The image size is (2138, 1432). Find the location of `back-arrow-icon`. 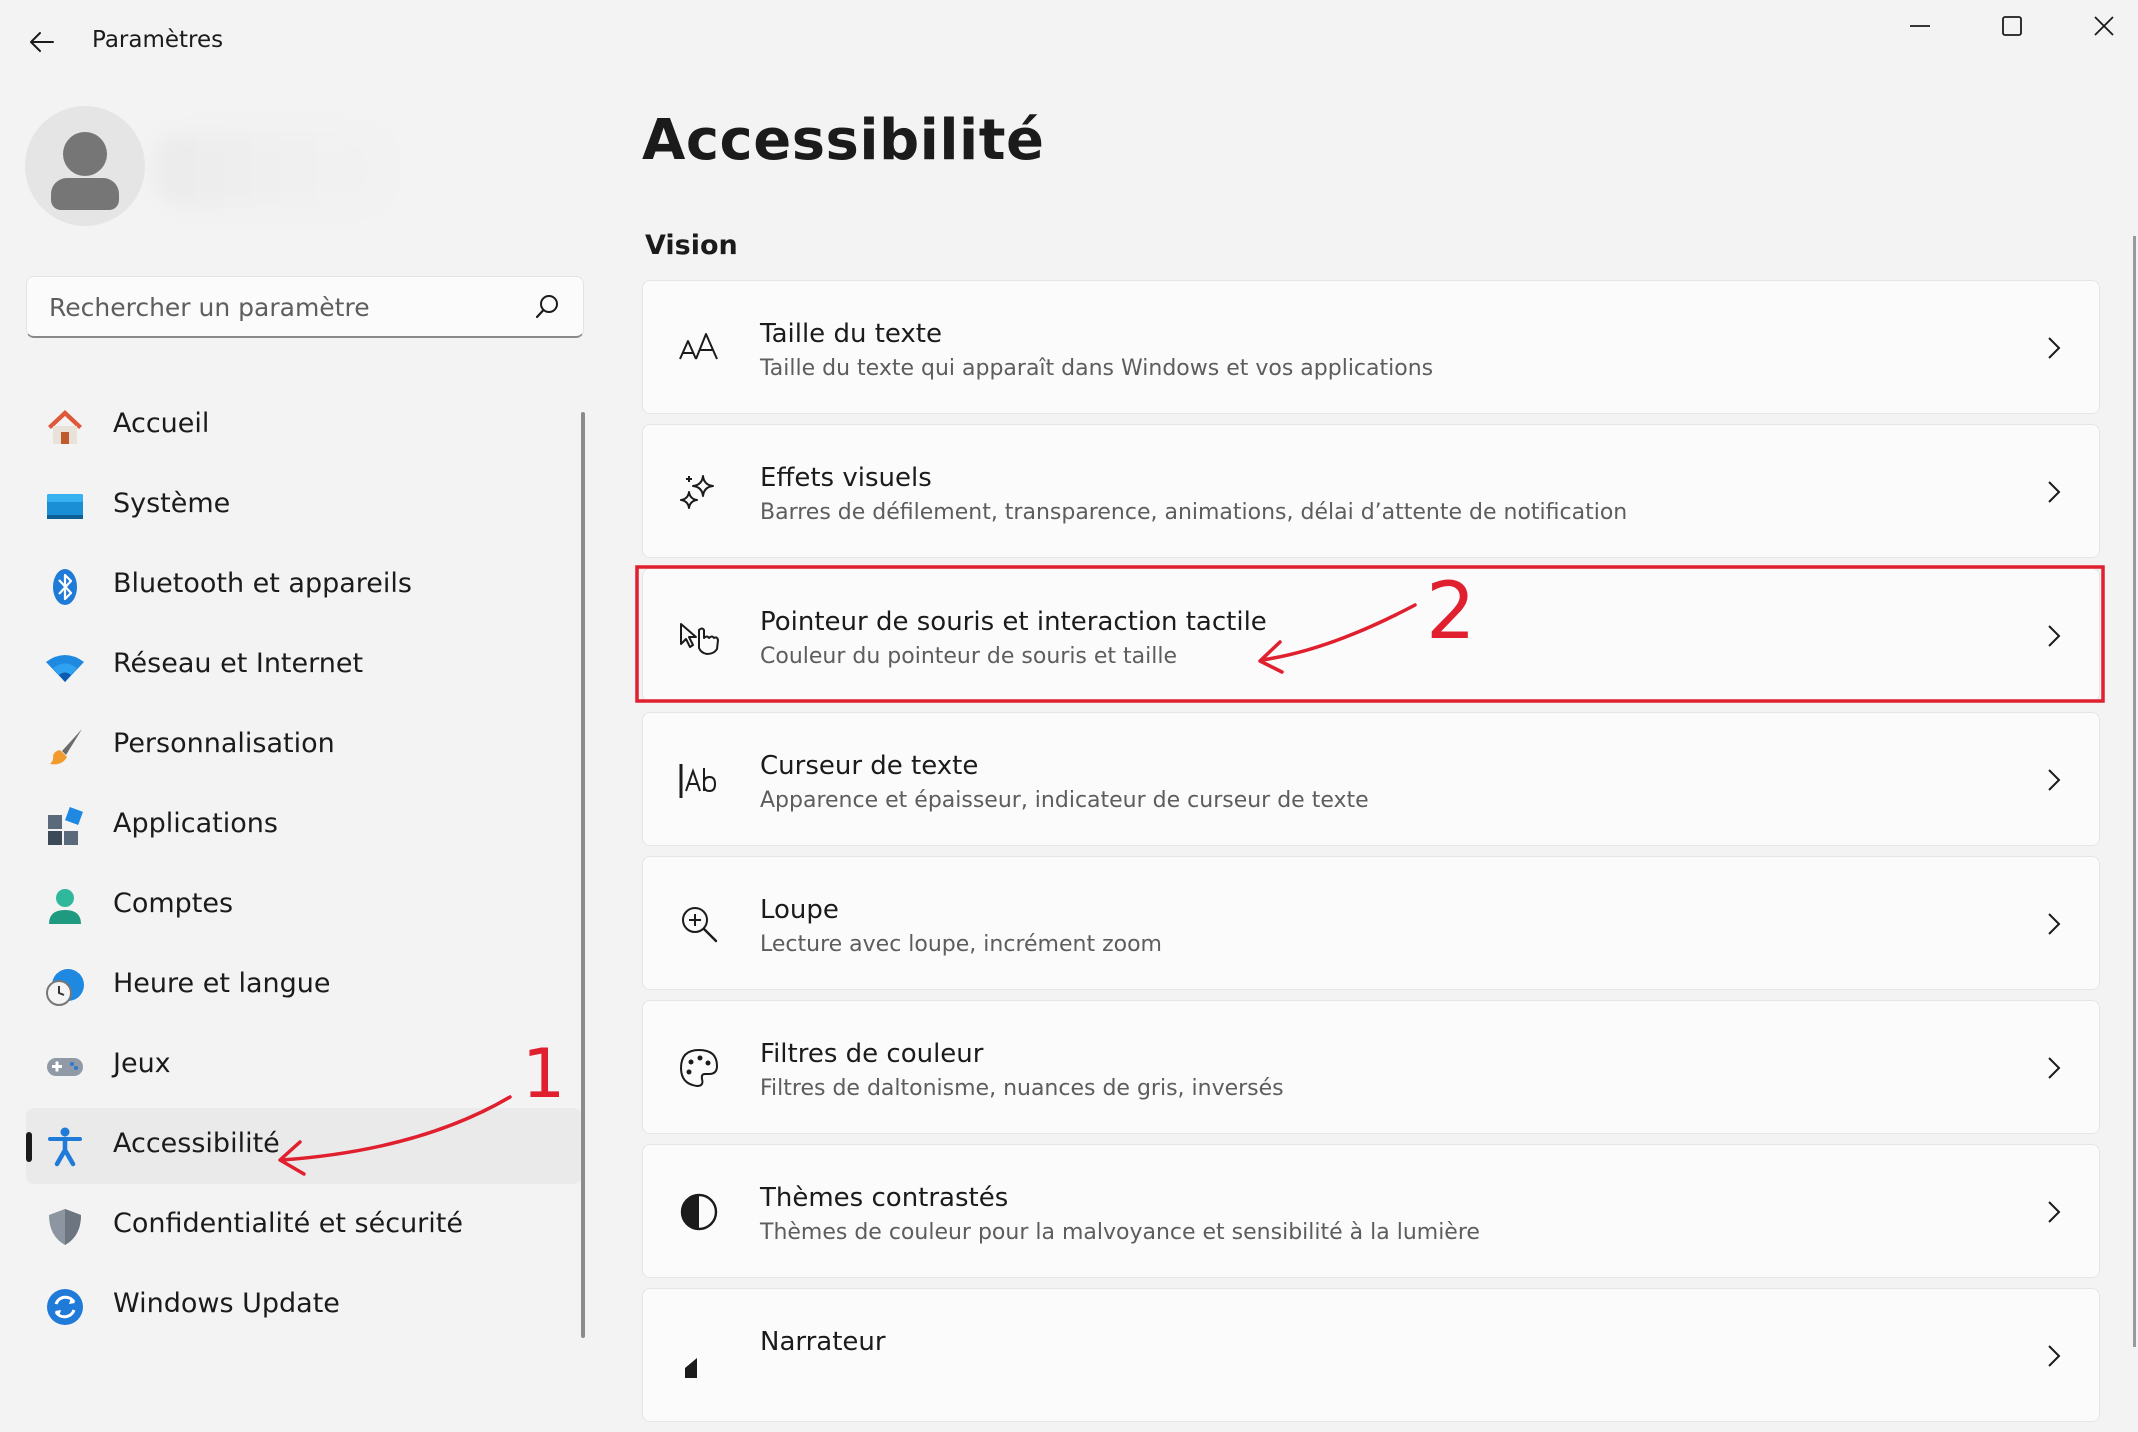

back-arrow-icon is located at coordinates (42, 42).